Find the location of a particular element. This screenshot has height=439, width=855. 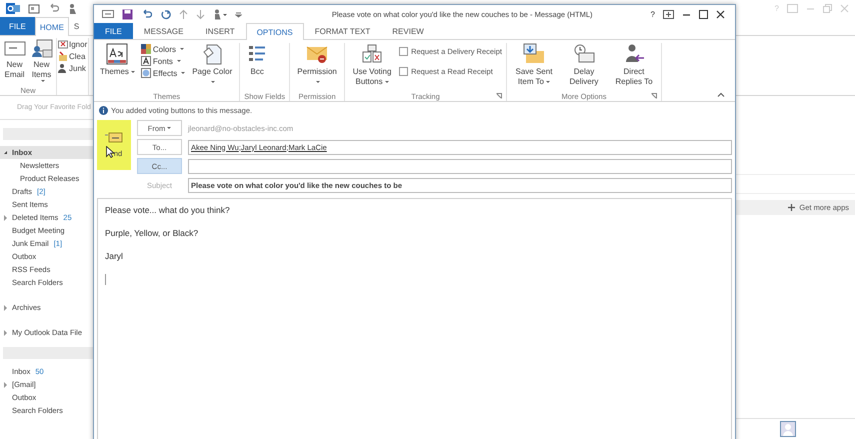

folder-icon is located at coordinates (533, 54).